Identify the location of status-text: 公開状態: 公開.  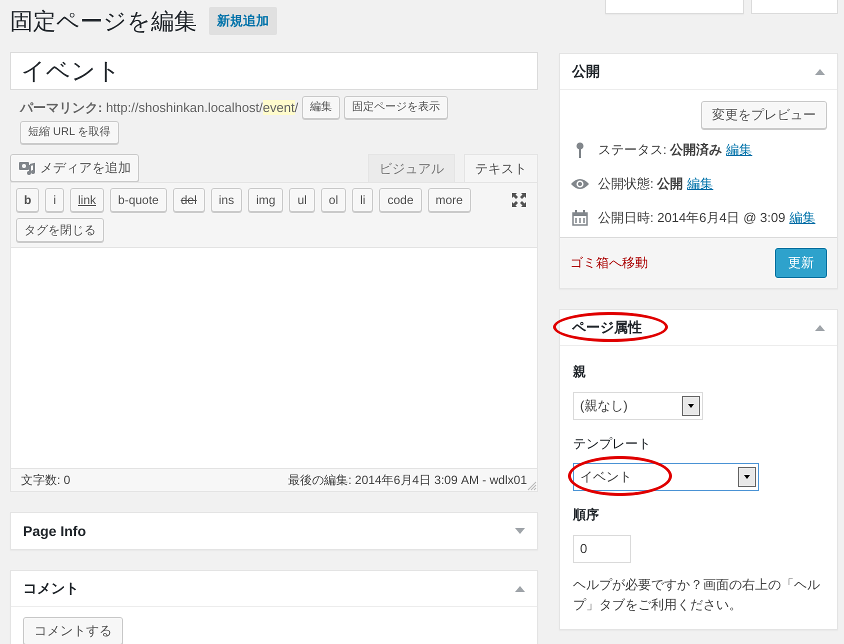
(641, 184).